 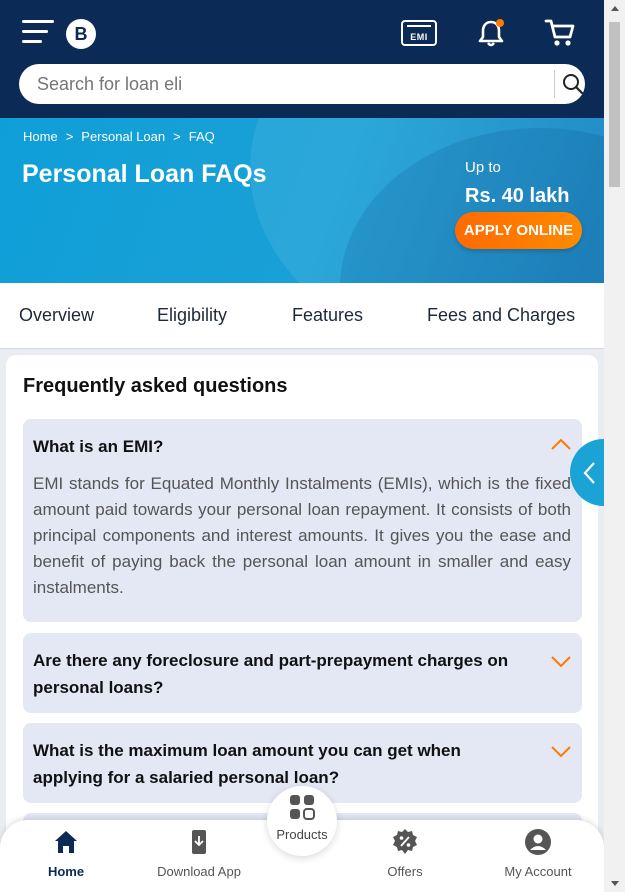 I want to click on breadcrumb: Home > Personal Loan > FAQ, so click(x=119, y=136).